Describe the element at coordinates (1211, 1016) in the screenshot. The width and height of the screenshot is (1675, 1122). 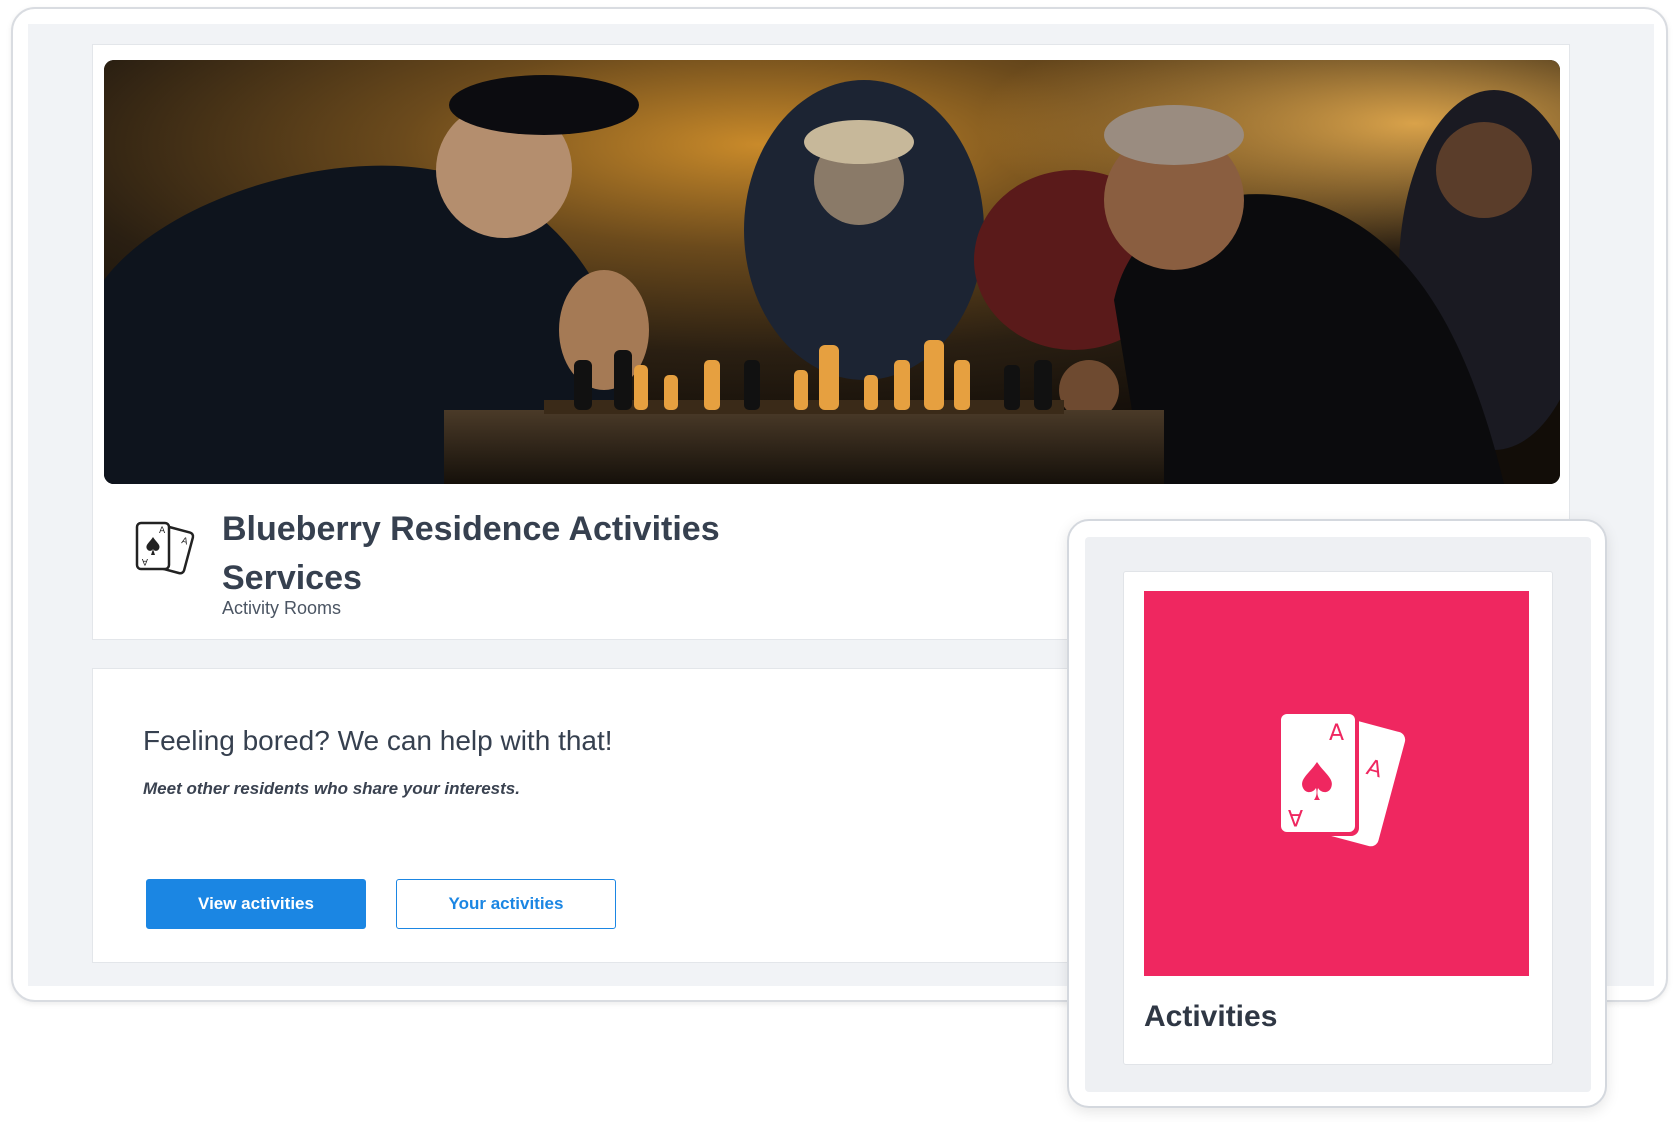
I see `activities-tile-label: Activities` at that location.